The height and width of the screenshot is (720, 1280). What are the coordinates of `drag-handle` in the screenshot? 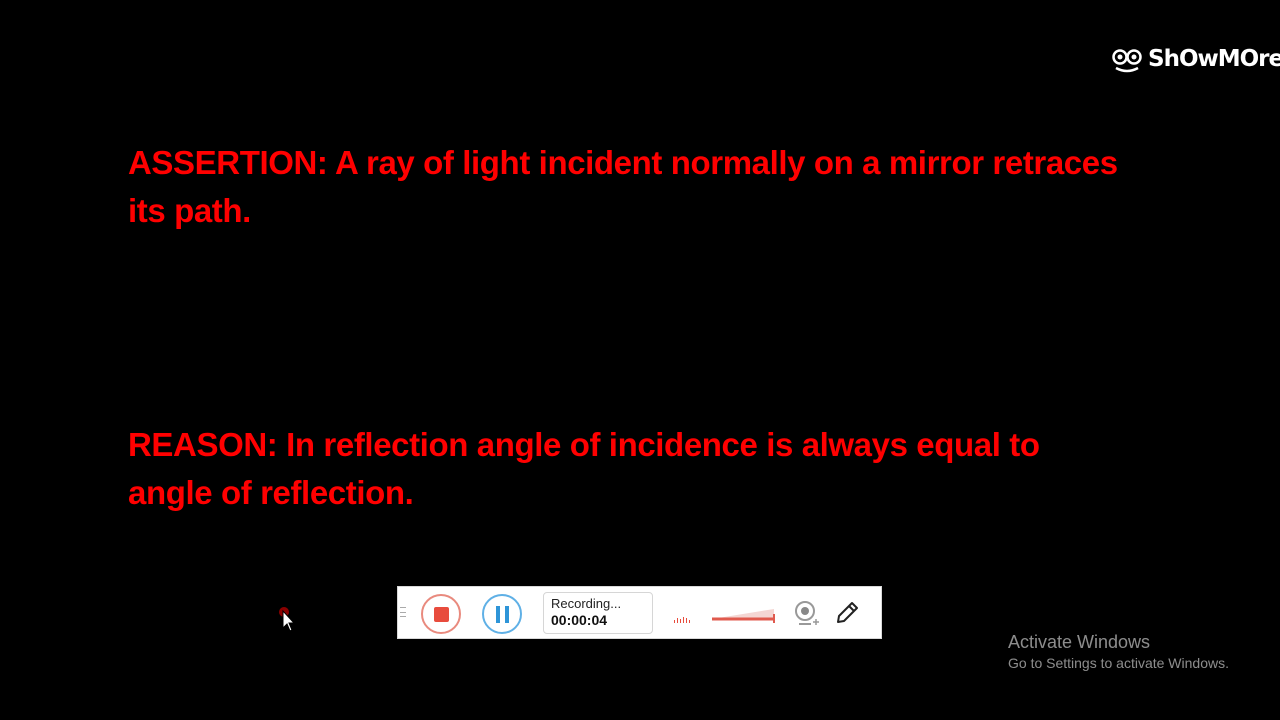 It's located at (403, 612).